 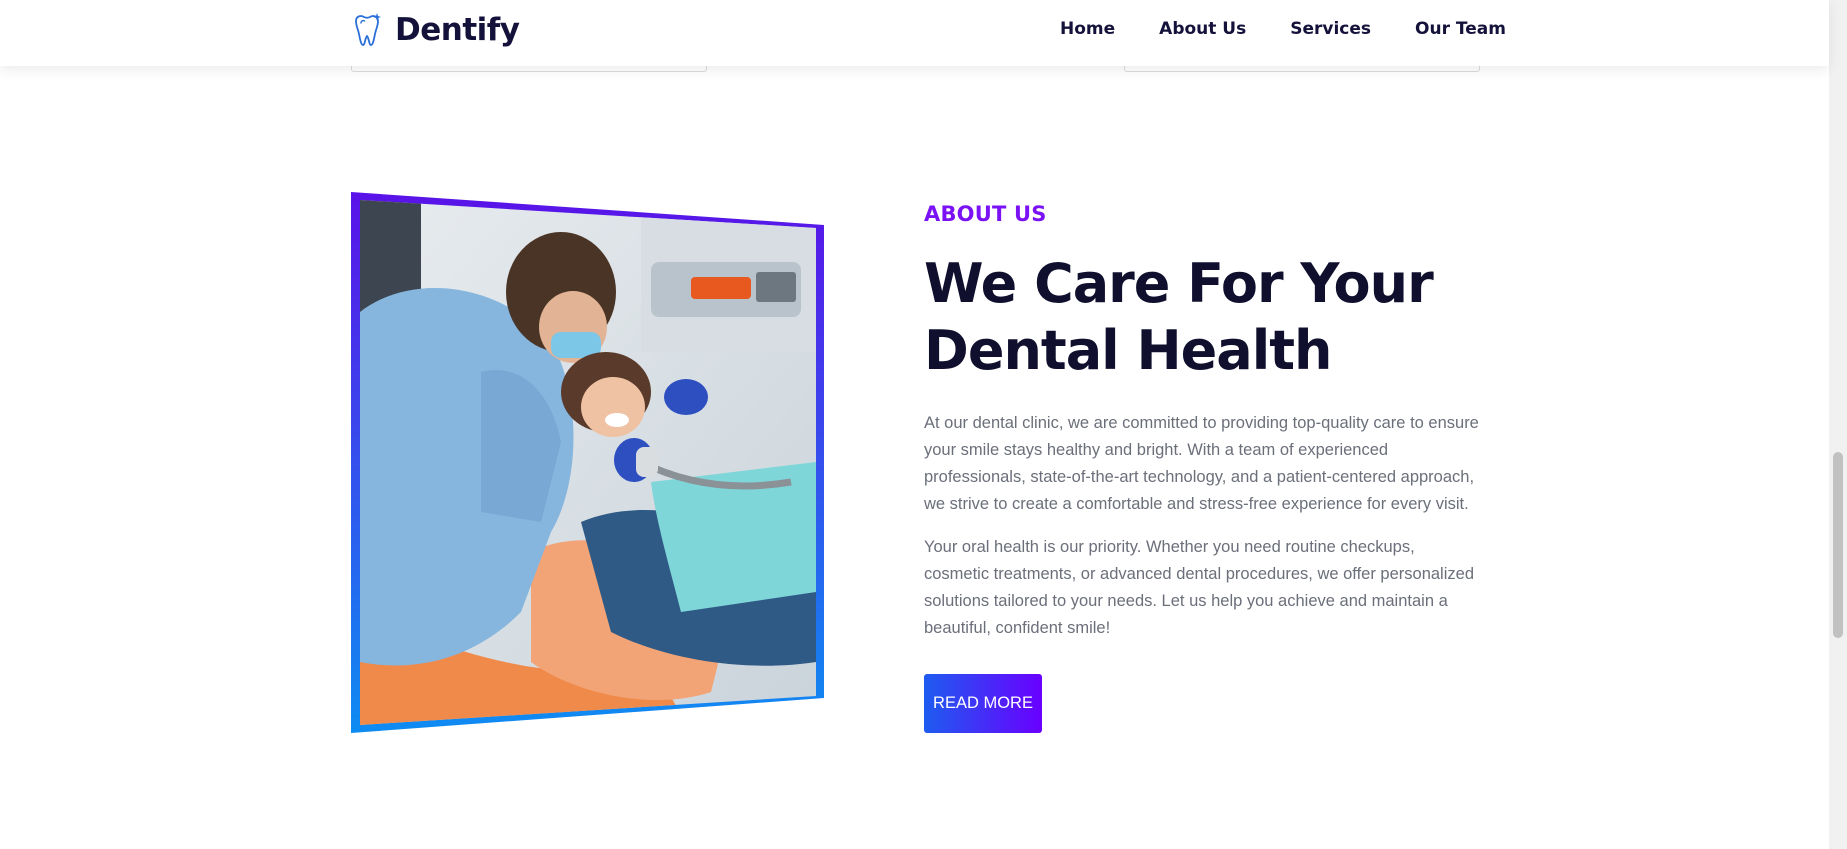 I want to click on main-nav: Home About Us Services Our Team, so click(x=1283, y=29).